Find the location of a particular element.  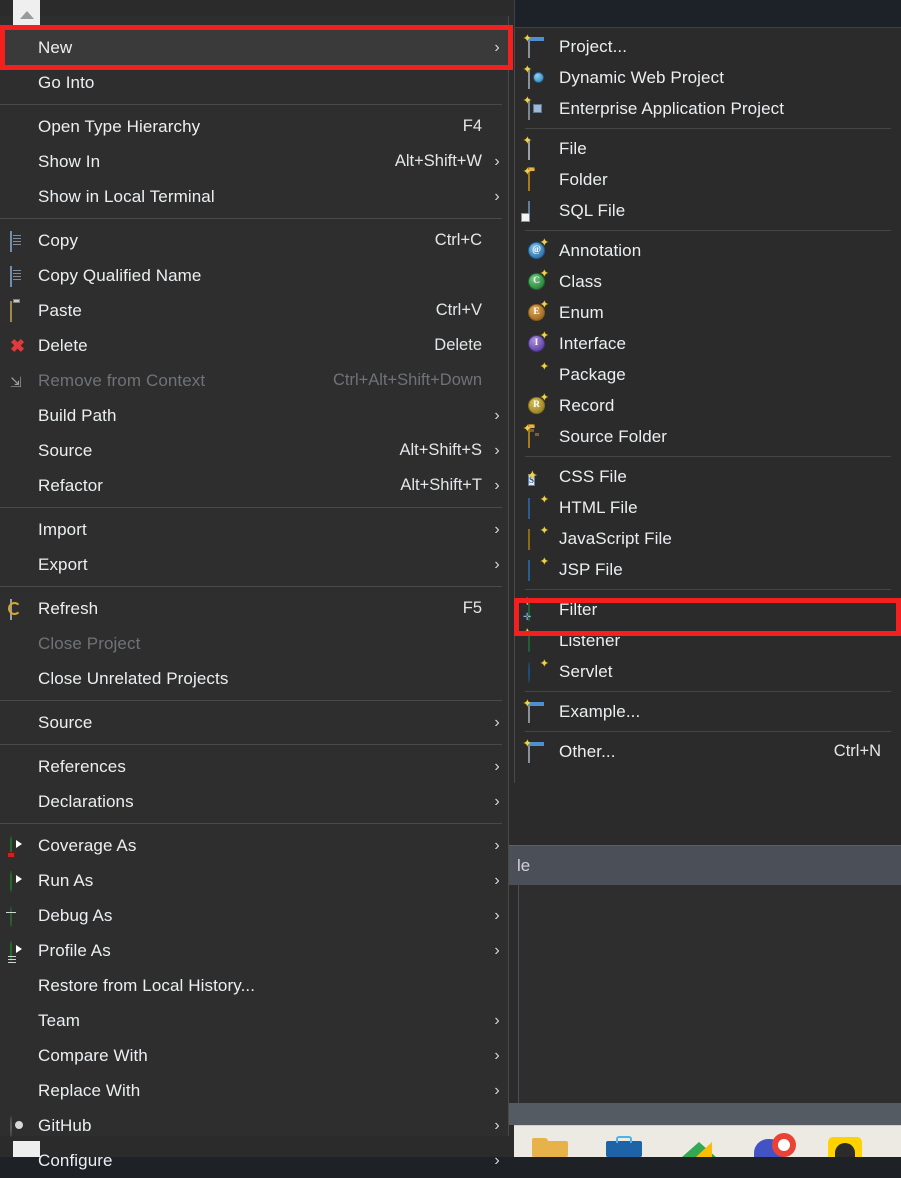

source-folder-icon: ✦ is located at coordinates (534, 435).